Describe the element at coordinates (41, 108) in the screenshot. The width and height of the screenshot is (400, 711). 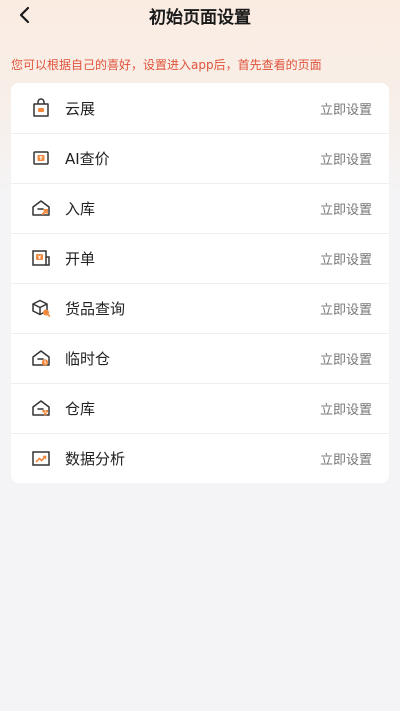
I see `shopping-bag-icon` at that location.